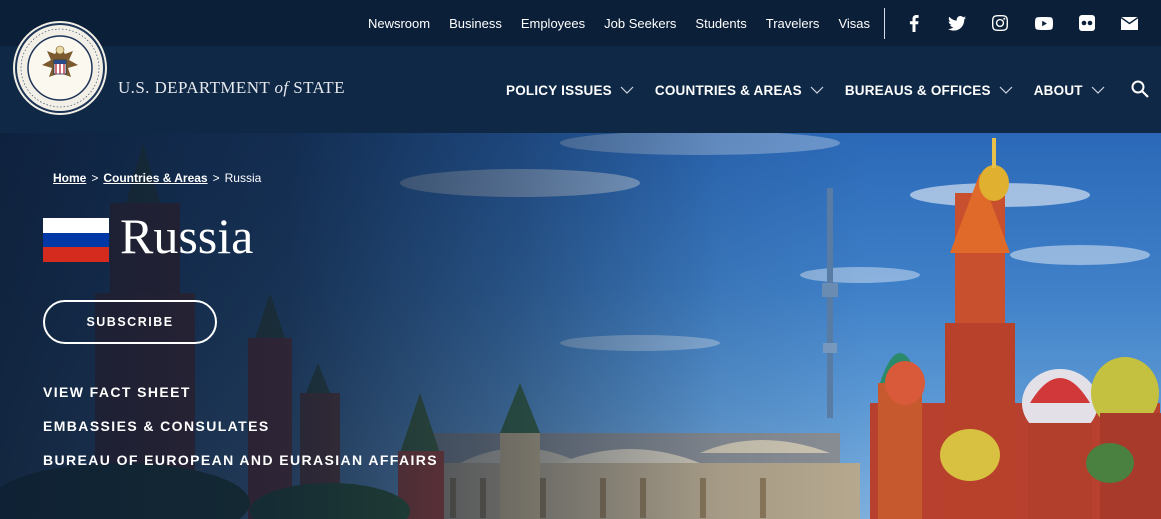 This screenshot has height=519, width=1161. What do you see at coordinates (884, 23) in the screenshot?
I see `utility-divider` at bounding box center [884, 23].